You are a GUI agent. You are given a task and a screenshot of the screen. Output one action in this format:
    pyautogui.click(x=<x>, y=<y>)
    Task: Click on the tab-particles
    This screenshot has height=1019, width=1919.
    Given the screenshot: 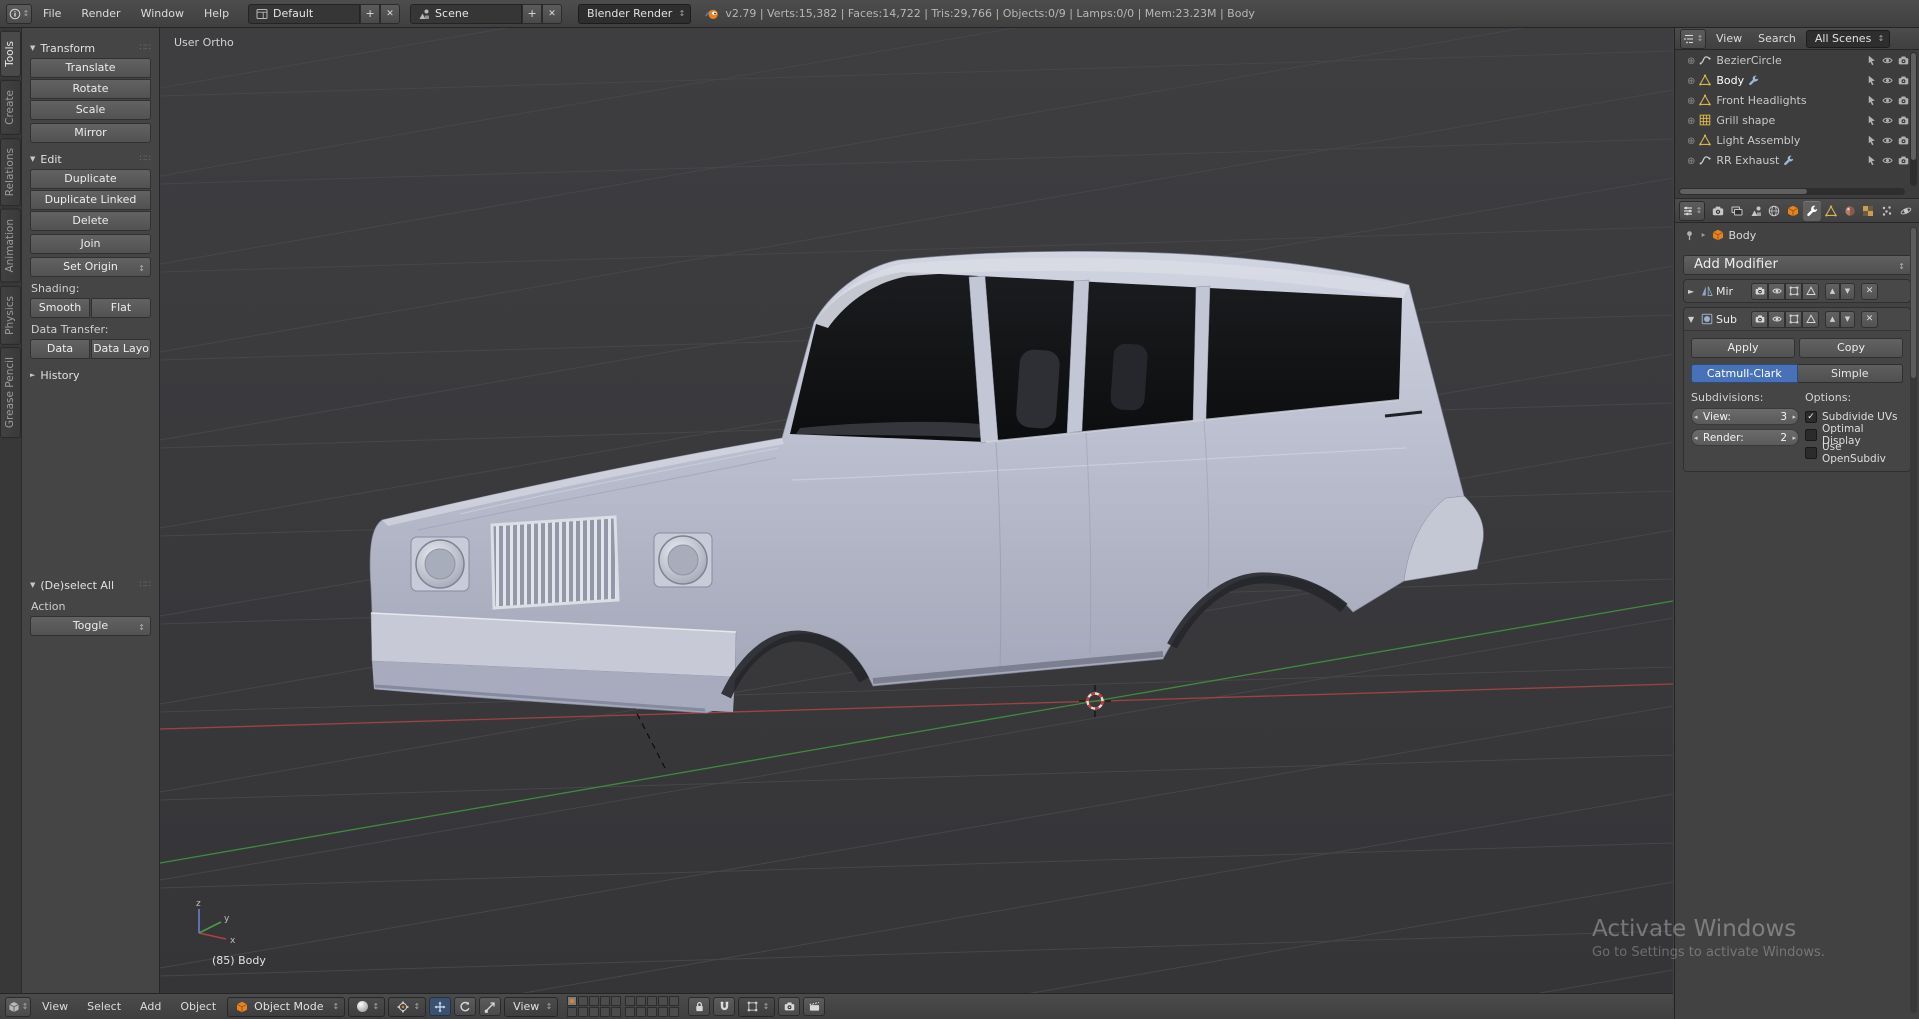 What is the action you would take?
    pyautogui.click(x=1887, y=211)
    